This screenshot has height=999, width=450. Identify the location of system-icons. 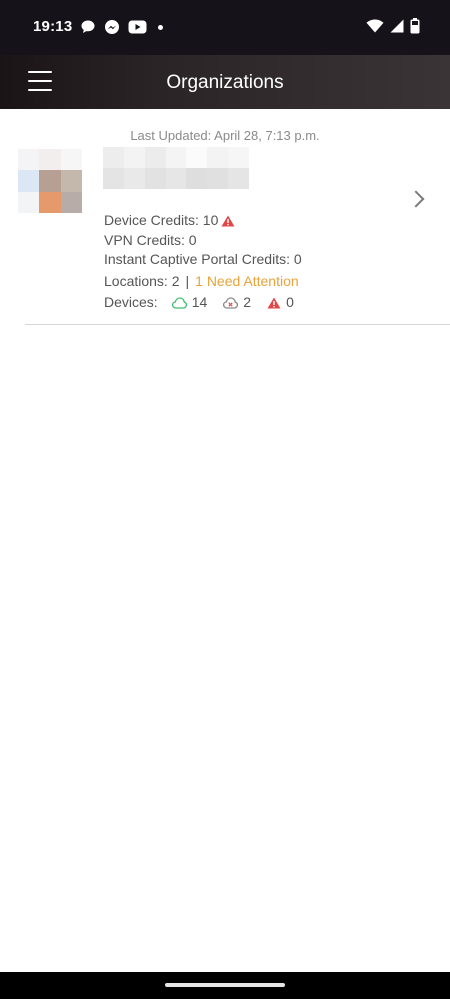
(393, 26).